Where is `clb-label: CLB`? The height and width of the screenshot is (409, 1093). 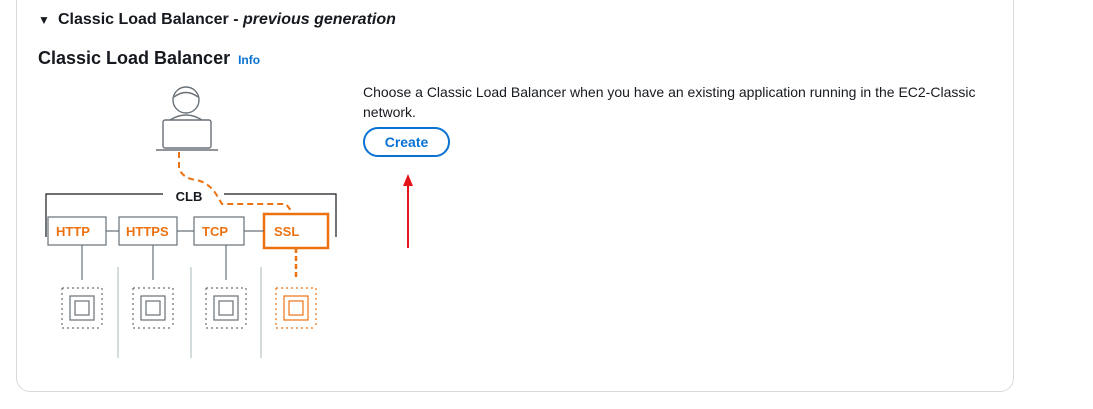 clb-label: CLB is located at coordinates (189, 196).